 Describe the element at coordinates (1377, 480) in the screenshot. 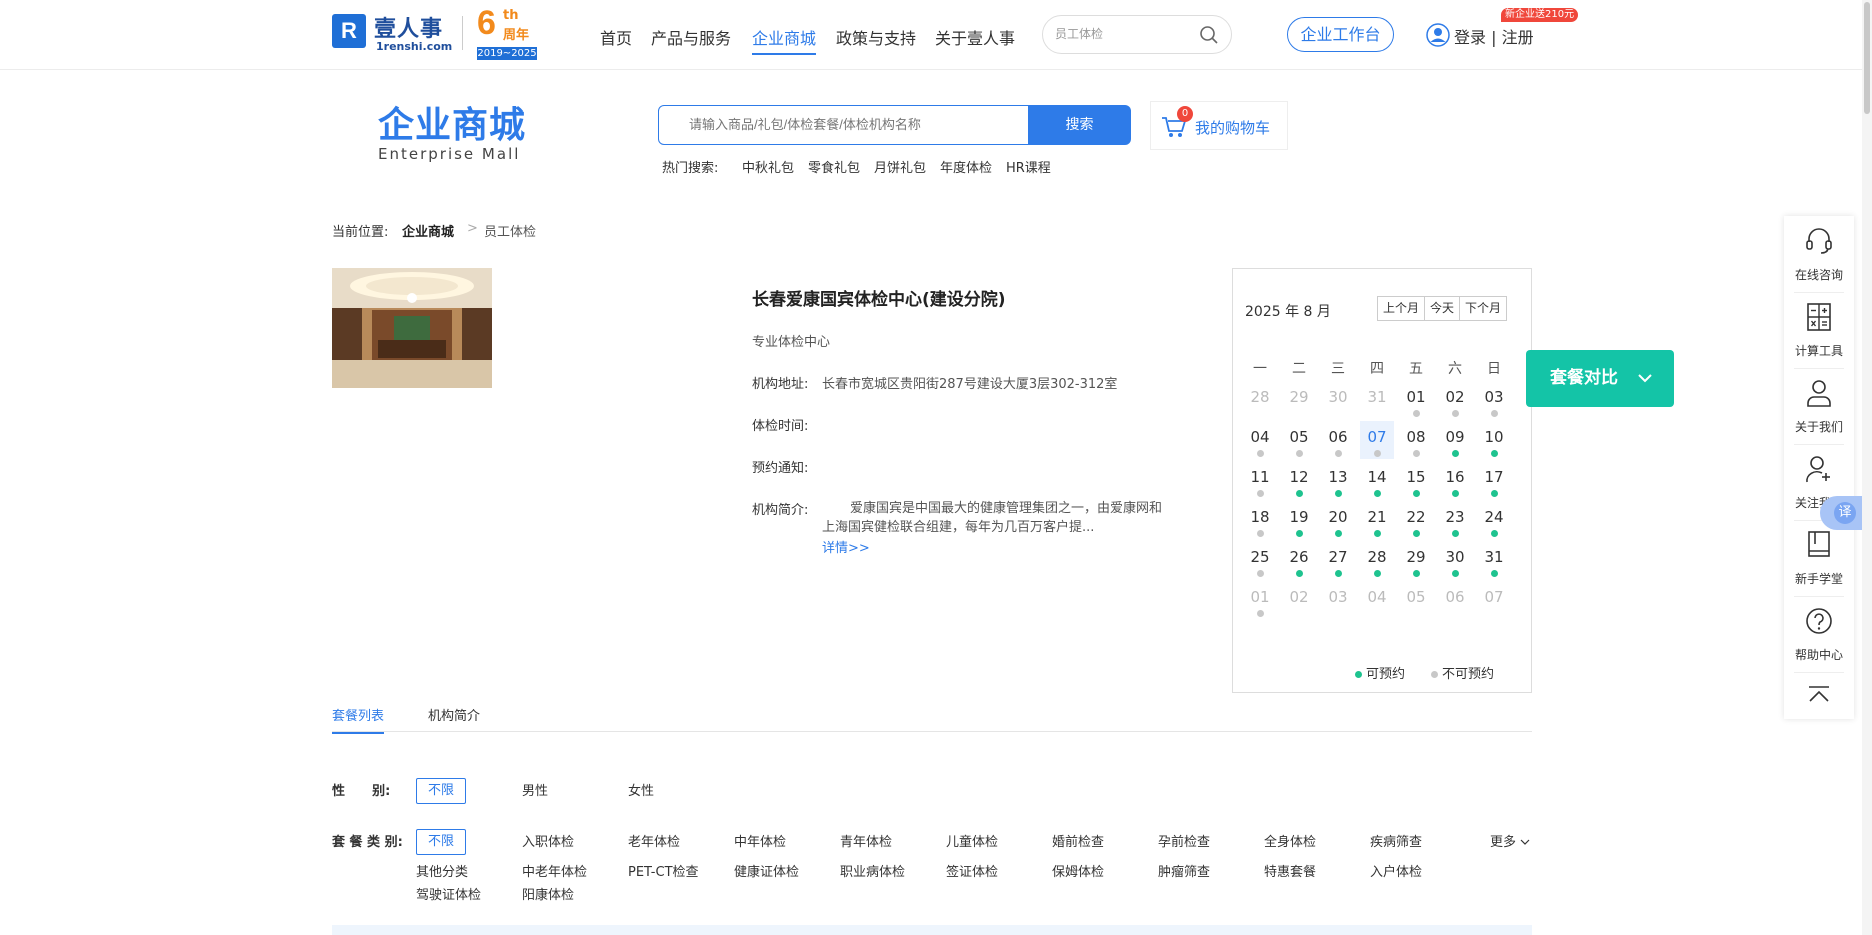

I see `calendar-day: 14` at that location.